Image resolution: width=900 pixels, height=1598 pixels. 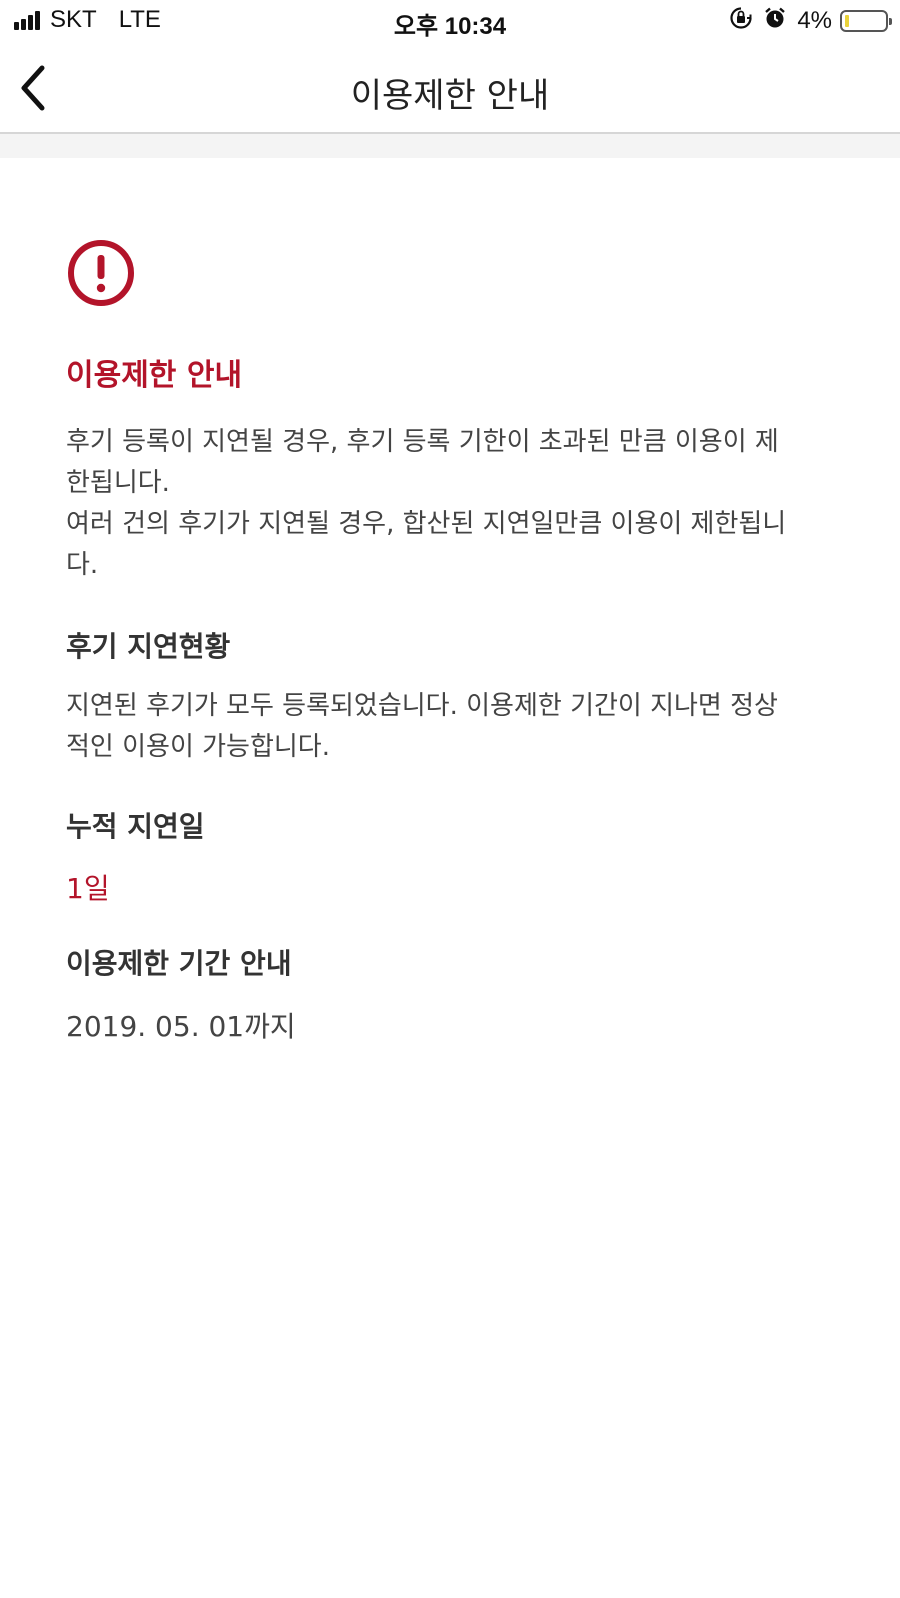 I want to click on status-right: 4%, so click(x=810, y=21).